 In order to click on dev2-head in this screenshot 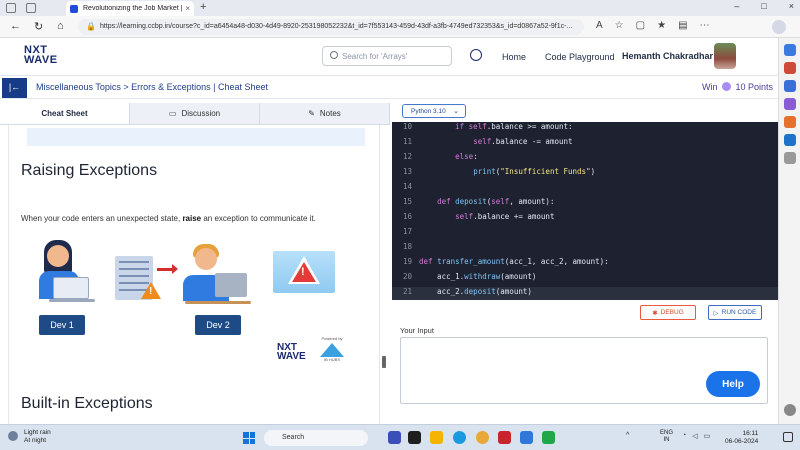, I will do `click(206, 259)`.